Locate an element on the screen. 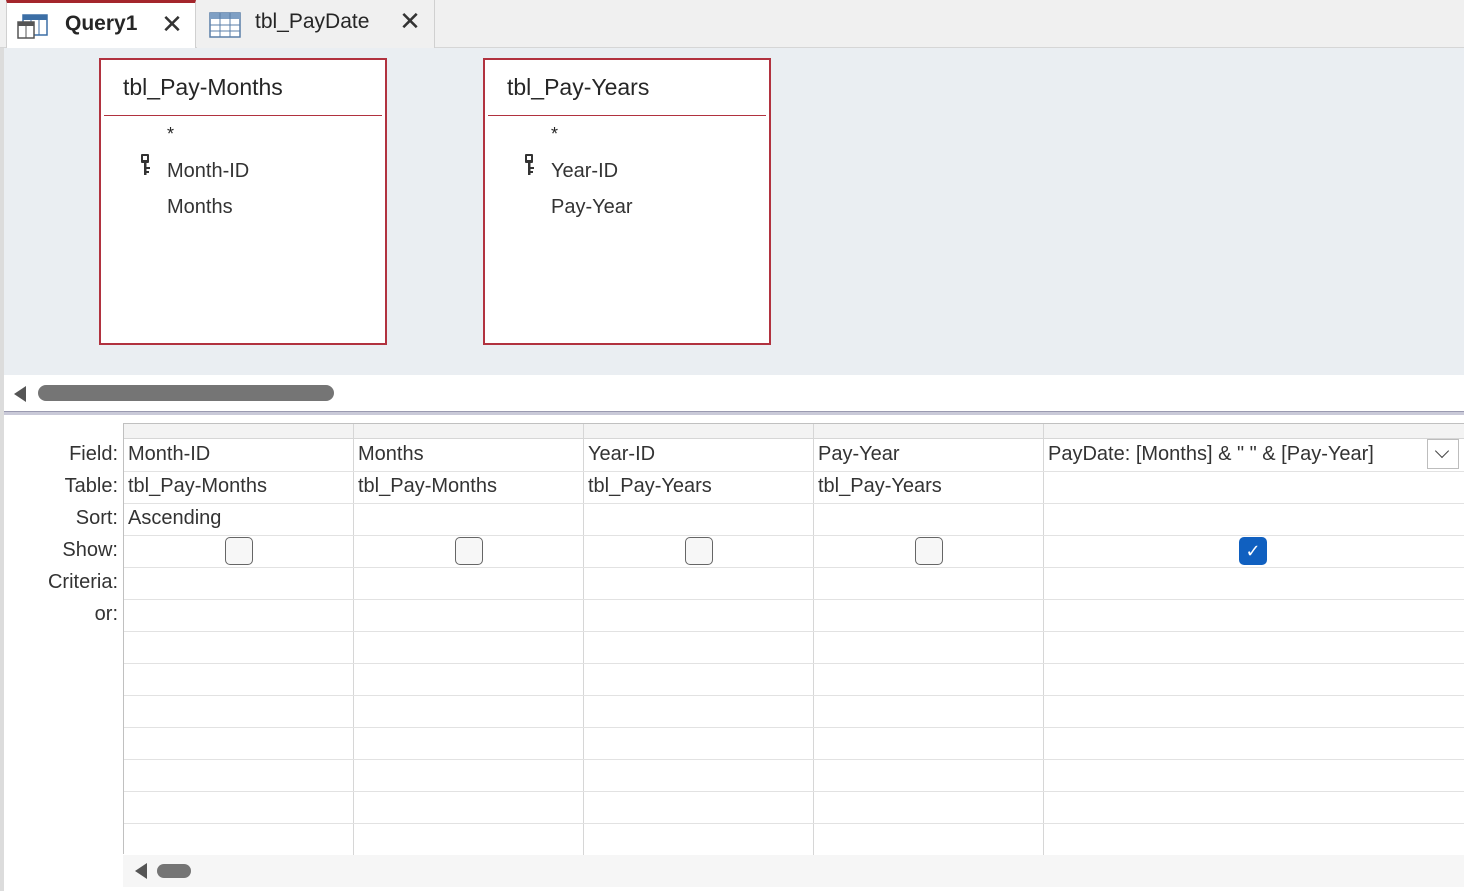 Image resolution: width=1464 pixels, height=891 pixels. grid-field-cell: Year-ID is located at coordinates (621, 454).